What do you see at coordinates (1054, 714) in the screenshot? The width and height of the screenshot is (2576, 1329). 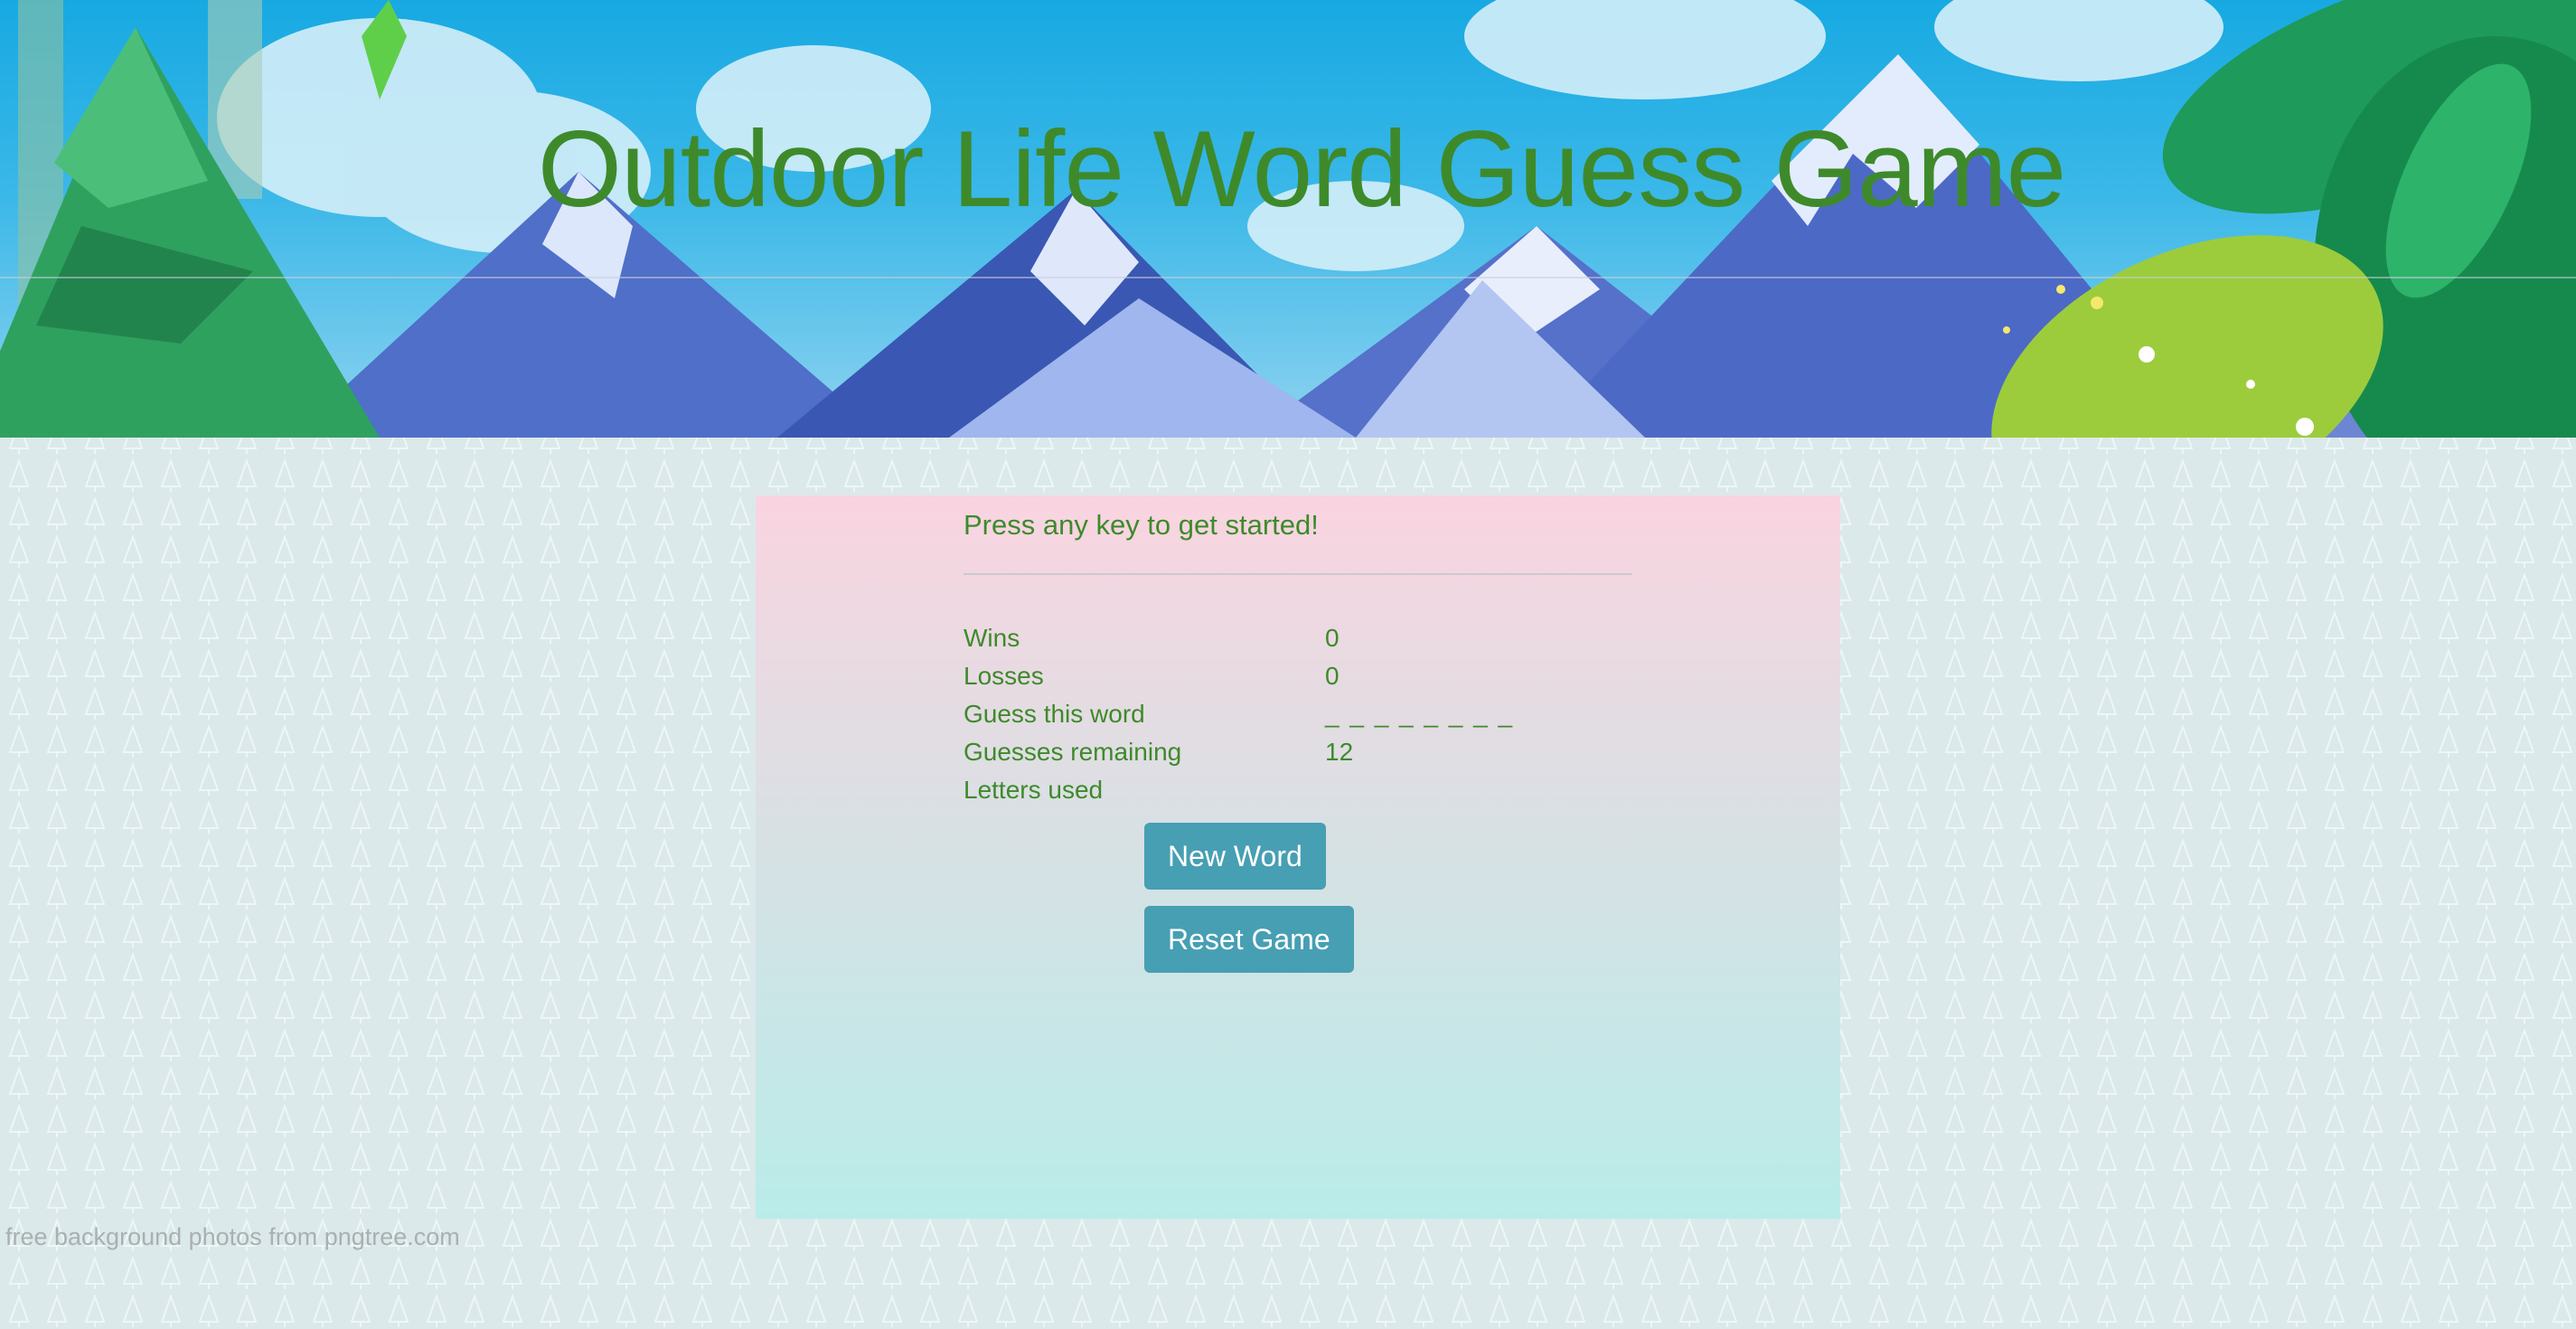 I see `word-label: Guess this word` at bounding box center [1054, 714].